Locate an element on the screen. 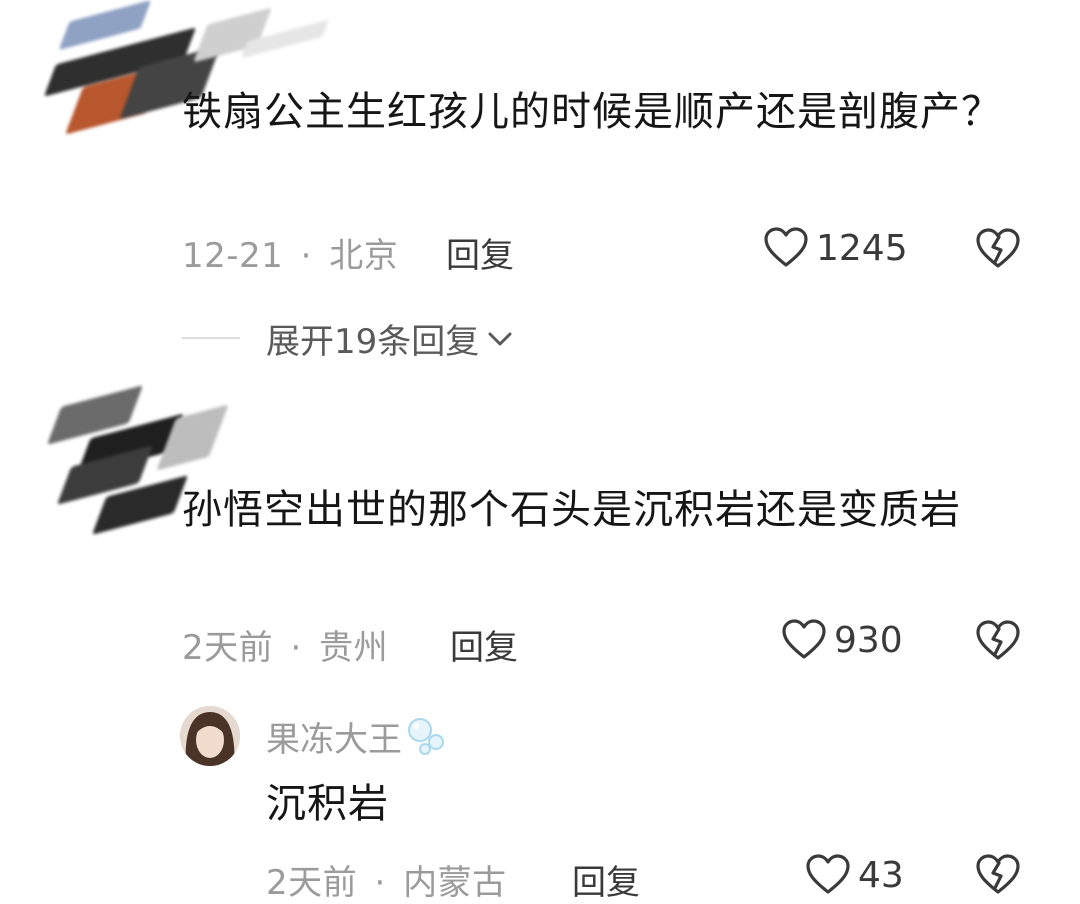  chevron-down-icon is located at coordinates (500, 338).